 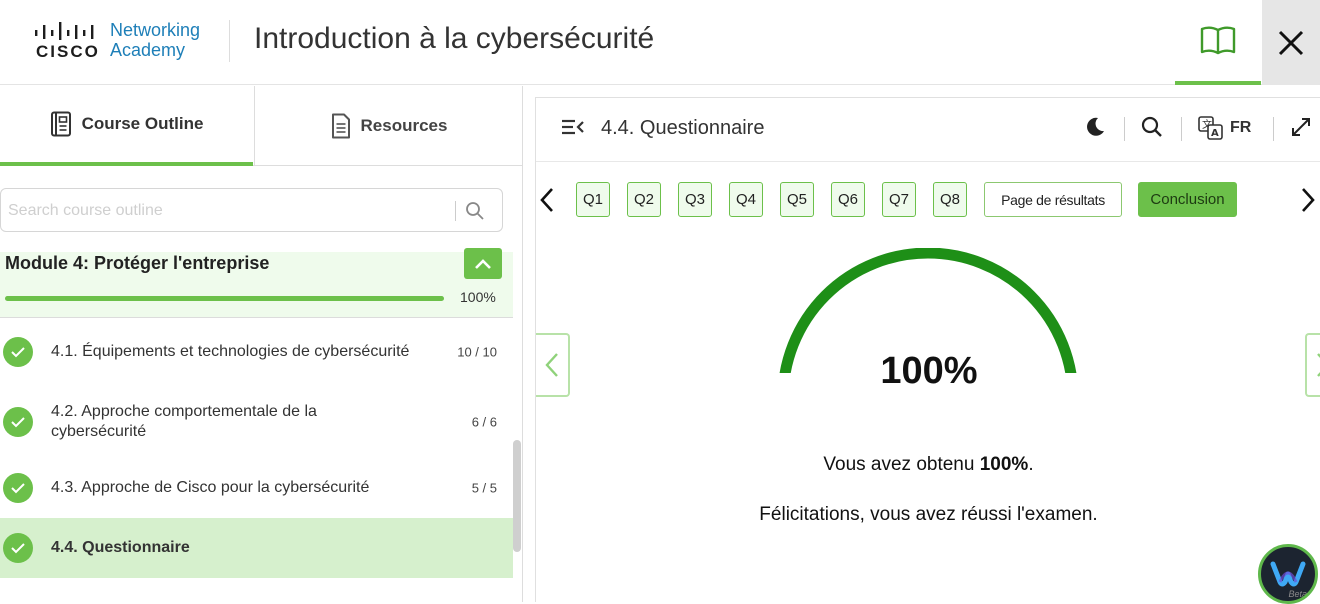 I want to click on previous-question-button, so click(x=547, y=202).